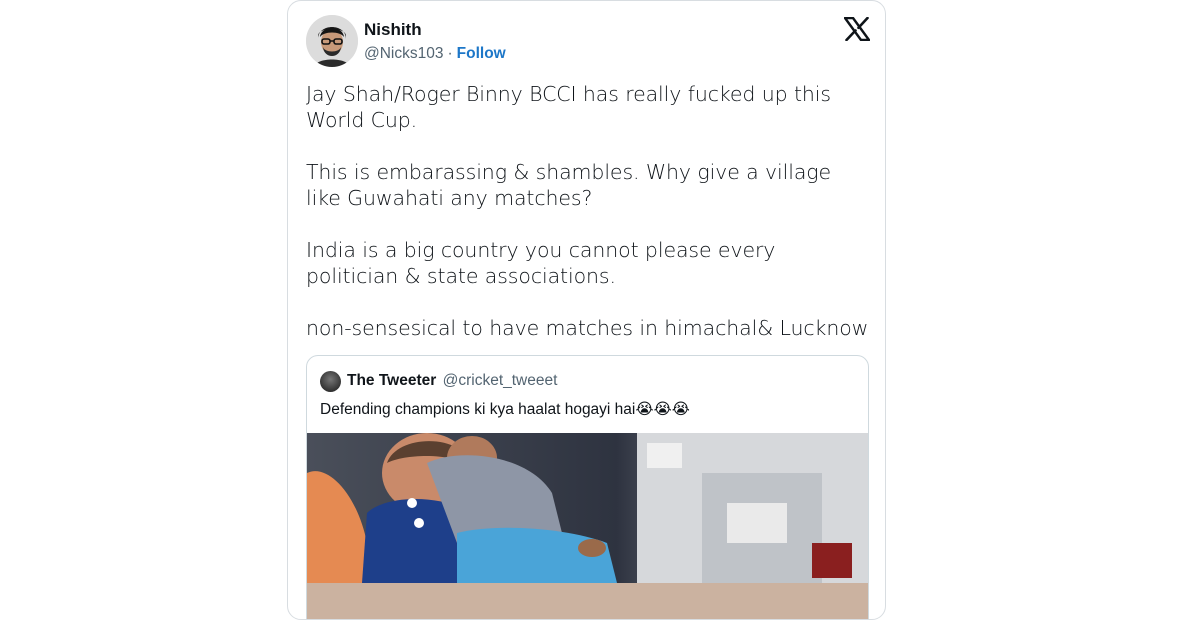 This screenshot has width=1200, height=620. What do you see at coordinates (481, 53) in the screenshot?
I see `follow-button: Follow` at bounding box center [481, 53].